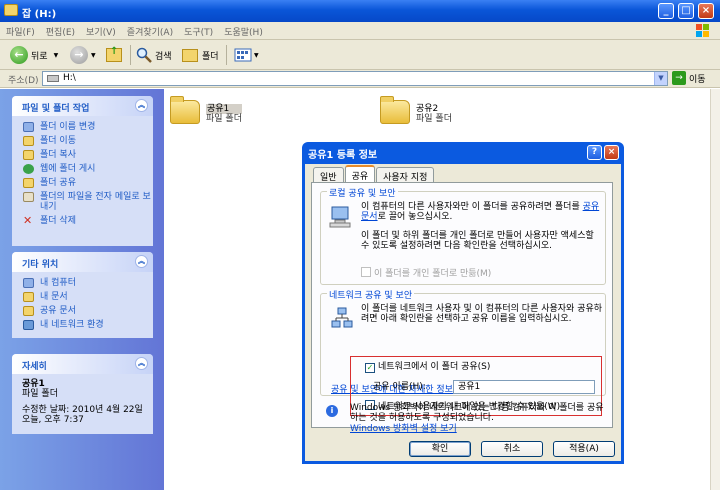  What do you see at coordinates (362, 192) in the screenshot?
I see `local-sharing-label: 로컬 공유 및 보안` at bounding box center [362, 192].